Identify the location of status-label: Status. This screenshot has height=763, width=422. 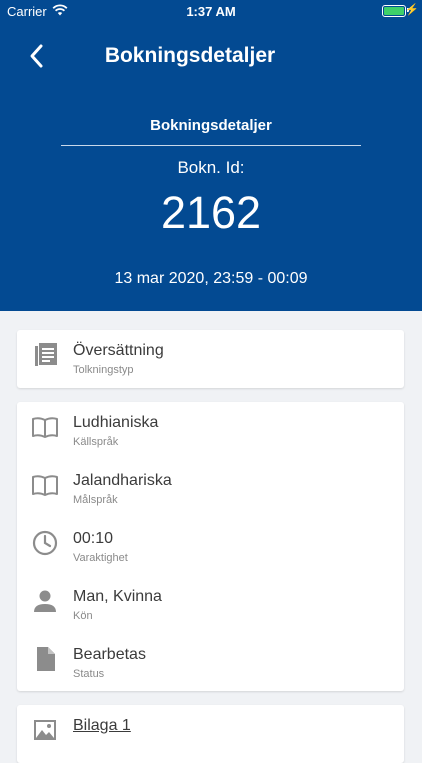
(89, 674).